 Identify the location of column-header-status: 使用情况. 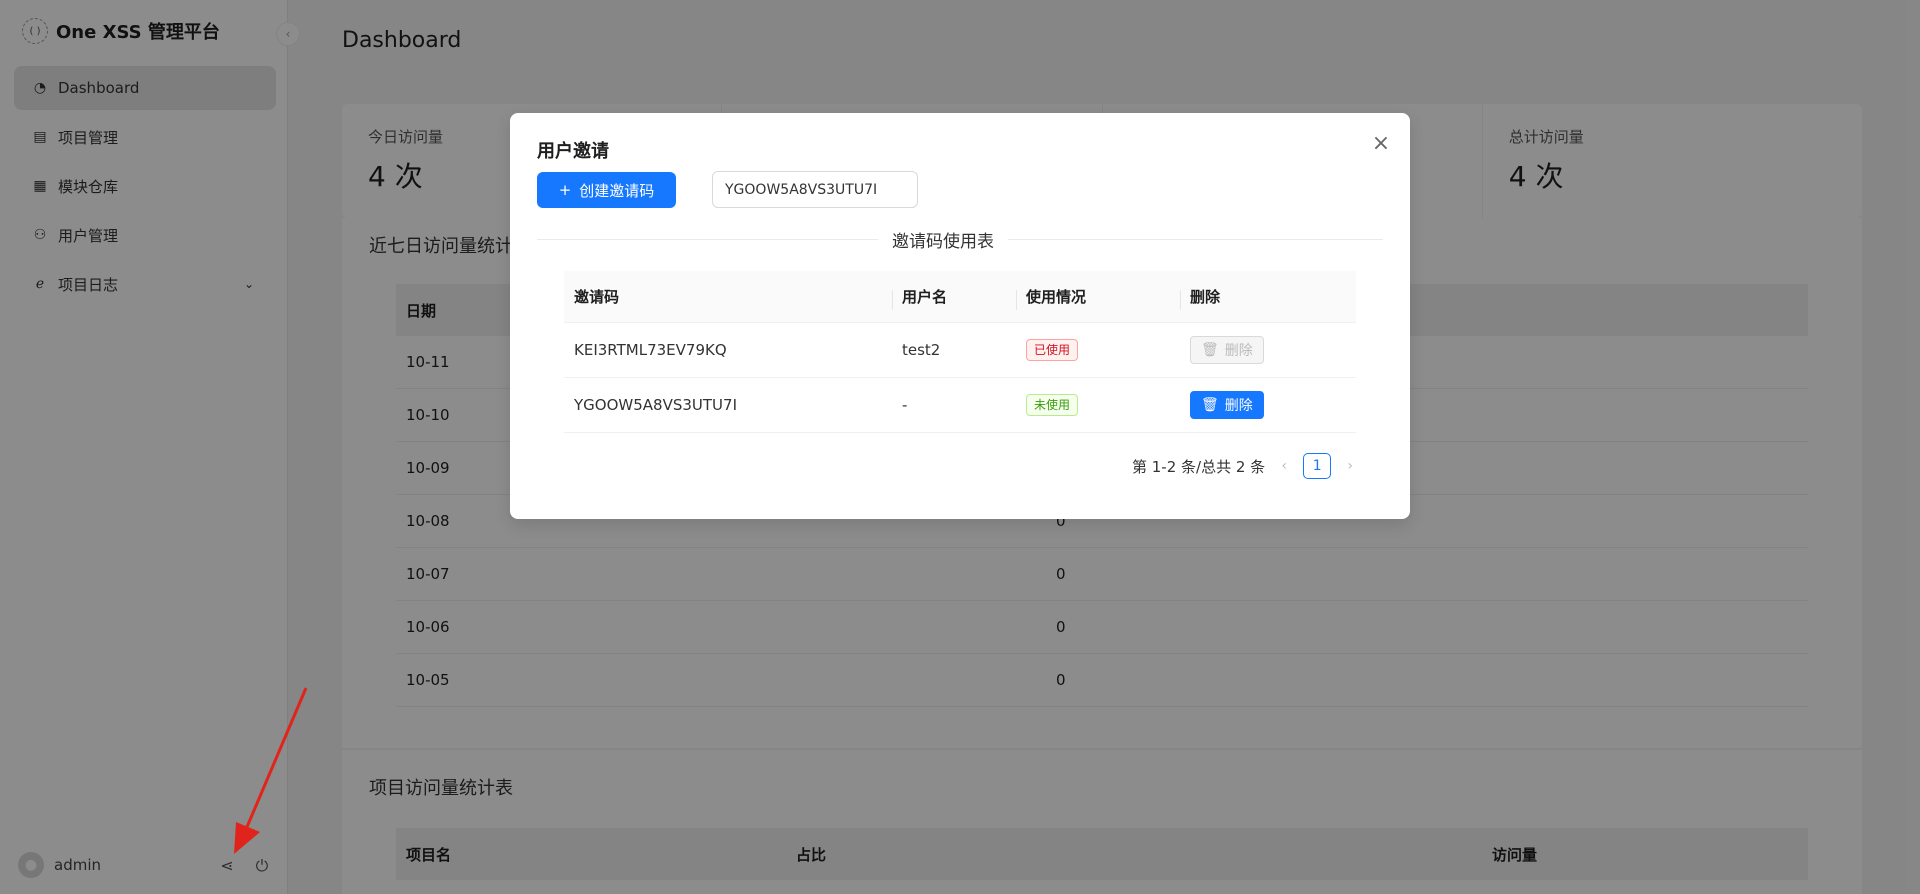
(1098, 298).